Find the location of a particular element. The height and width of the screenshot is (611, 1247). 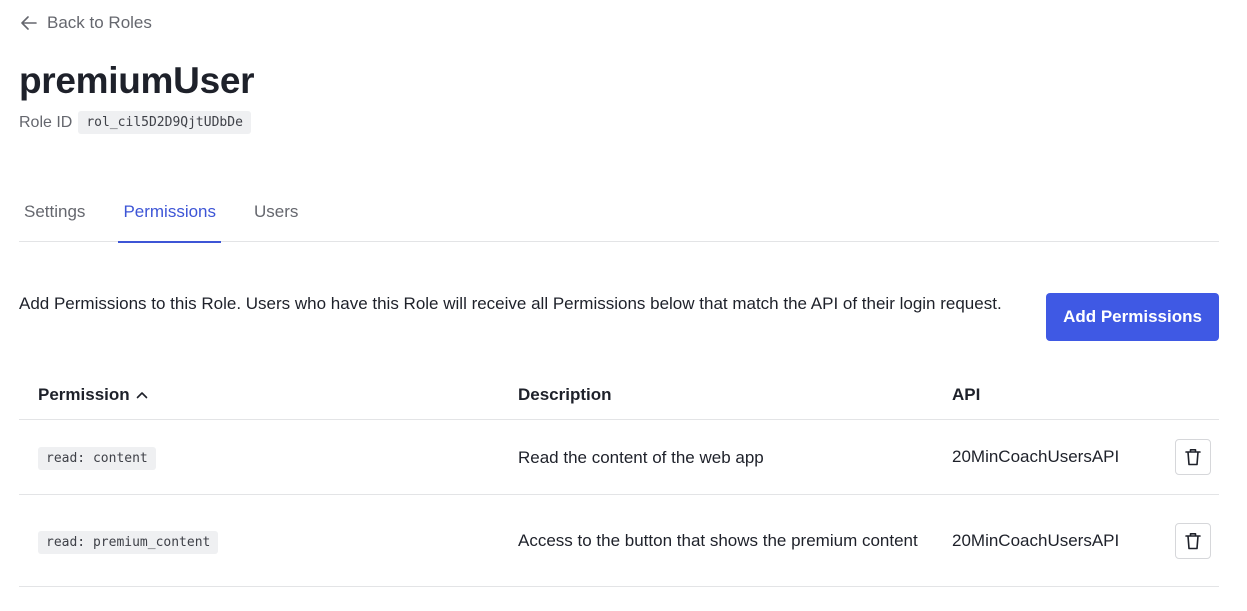

permission-chip: read: content is located at coordinates (97, 458).